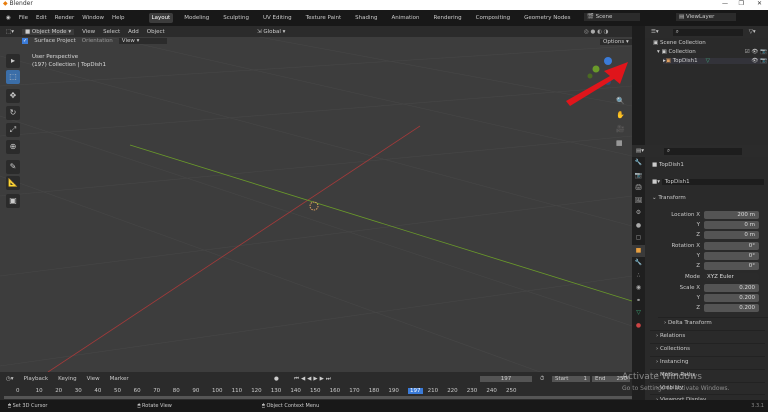 This screenshot has height=412, width=768. Describe the element at coordinates (366, 18) in the screenshot. I see `tab-shading: Shading` at that location.